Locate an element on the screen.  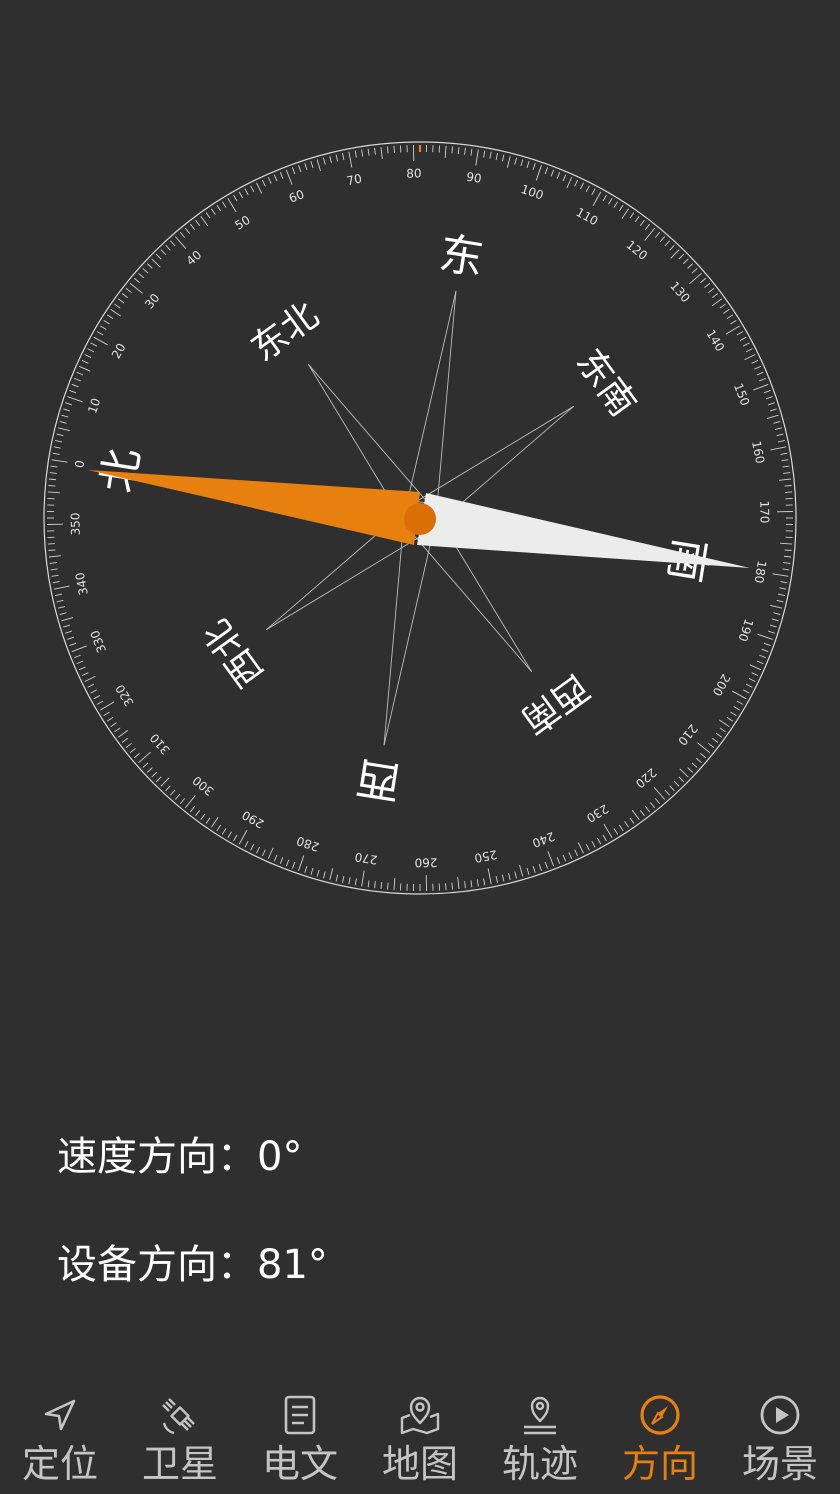
nav-item-direction: 方向 is located at coordinates (660, 1437).